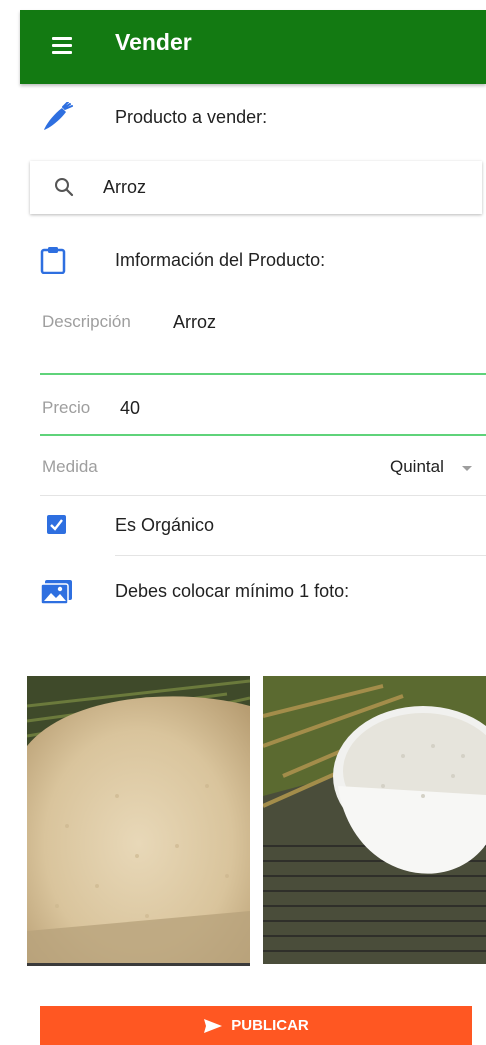 The image size is (486, 1045). I want to click on product-label: Producto a vender:, so click(191, 117).